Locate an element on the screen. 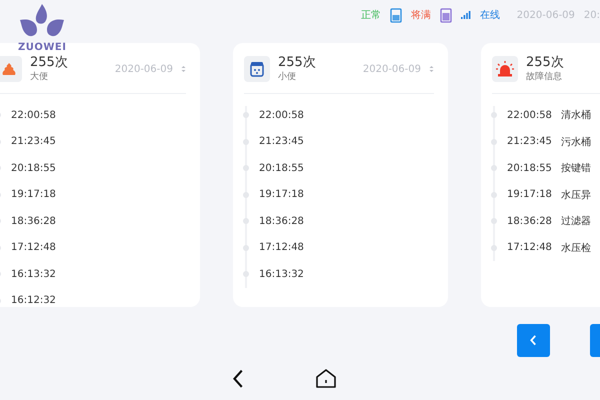 Image resolution: width=600 pixels, height=400 pixels. event-text: 按键错 is located at coordinates (575, 169).